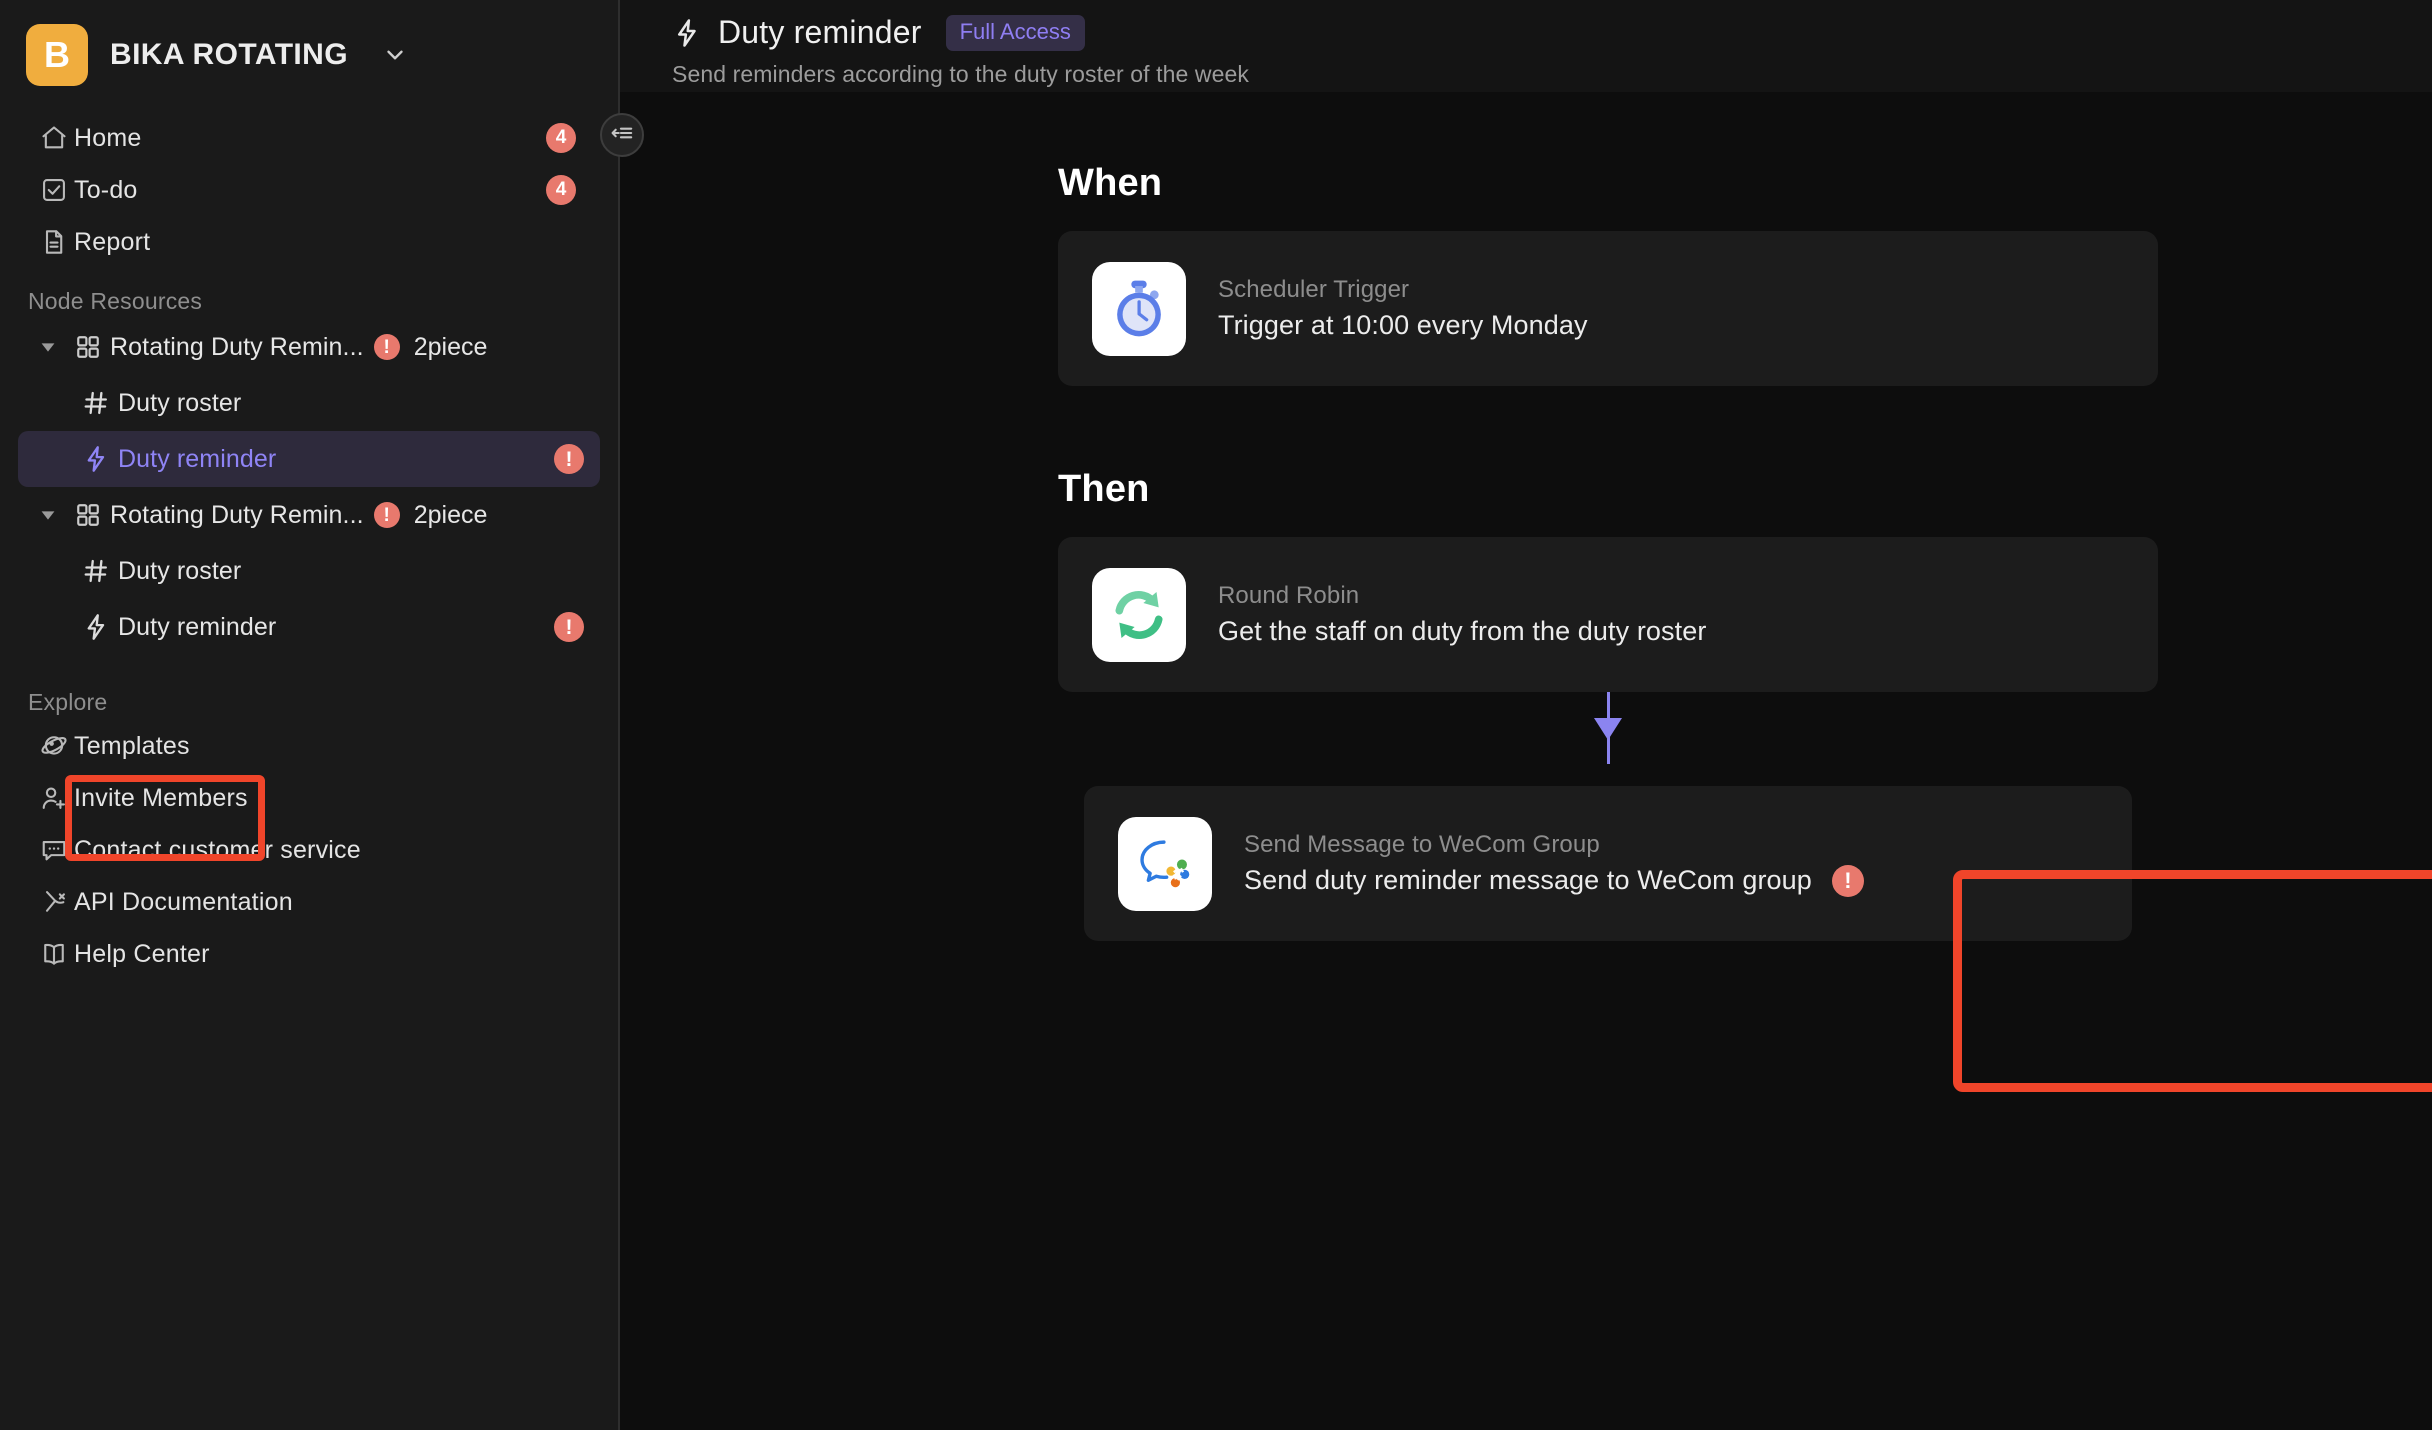 Image resolution: width=2432 pixels, height=1430 pixels. What do you see at coordinates (57, 746) in the screenshot?
I see `planet-icon` at bounding box center [57, 746].